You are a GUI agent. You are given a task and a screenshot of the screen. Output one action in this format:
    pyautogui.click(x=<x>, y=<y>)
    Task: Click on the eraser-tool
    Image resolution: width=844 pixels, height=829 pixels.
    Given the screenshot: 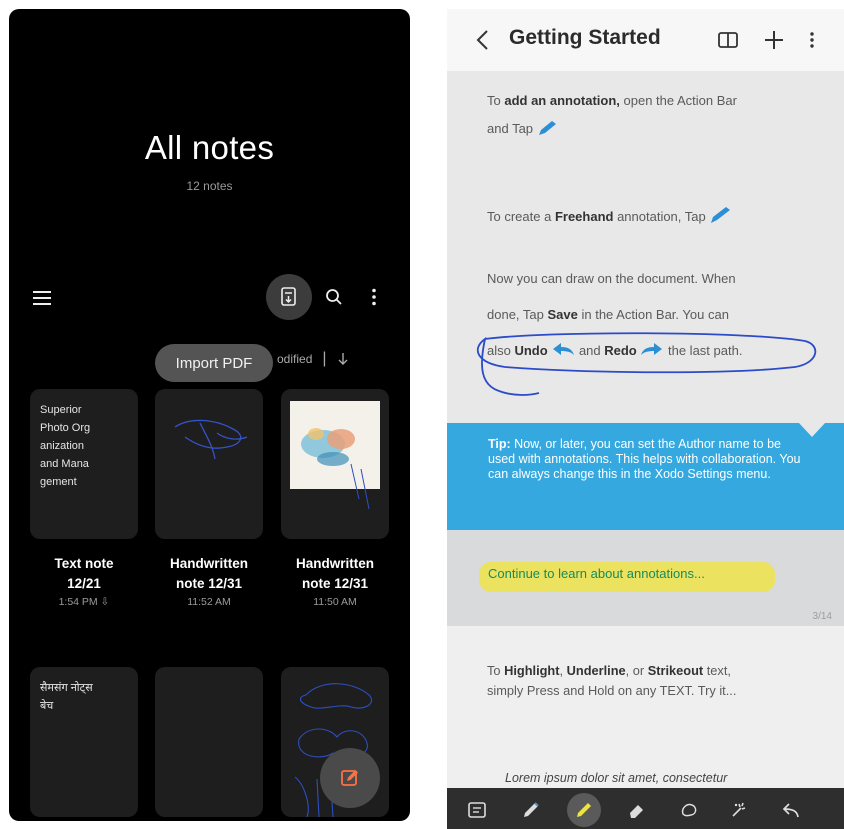 What is the action you would take?
    pyautogui.click(x=637, y=810)
    